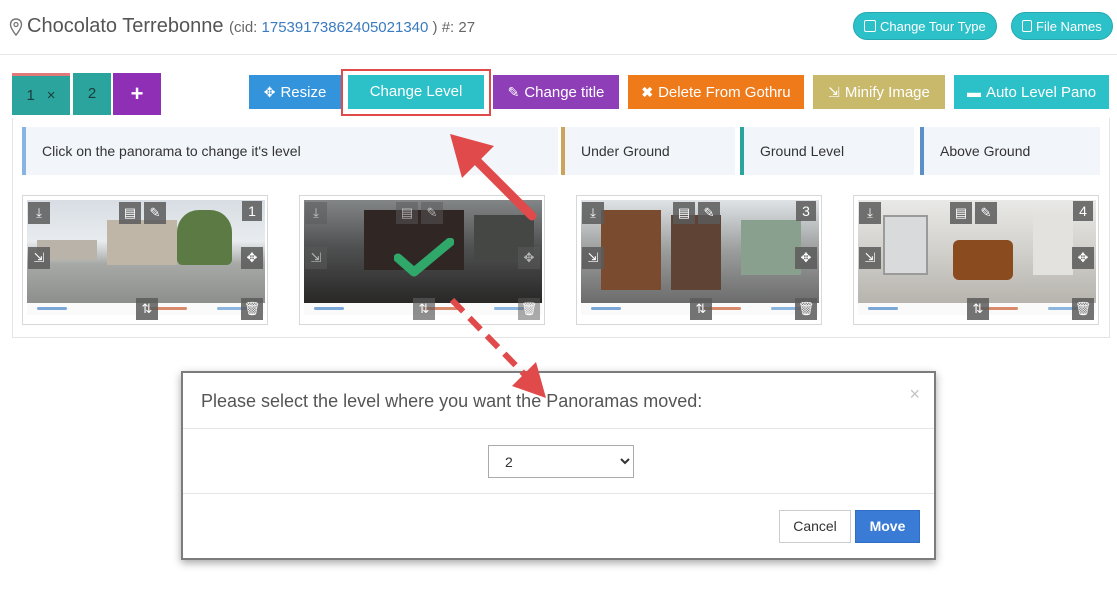 Image resolution: width=1117 pixels, height=600 pixels. Describe the element at coordinates (1083, 211) in the screenshot. I see `panorama-number: 4` at that location.